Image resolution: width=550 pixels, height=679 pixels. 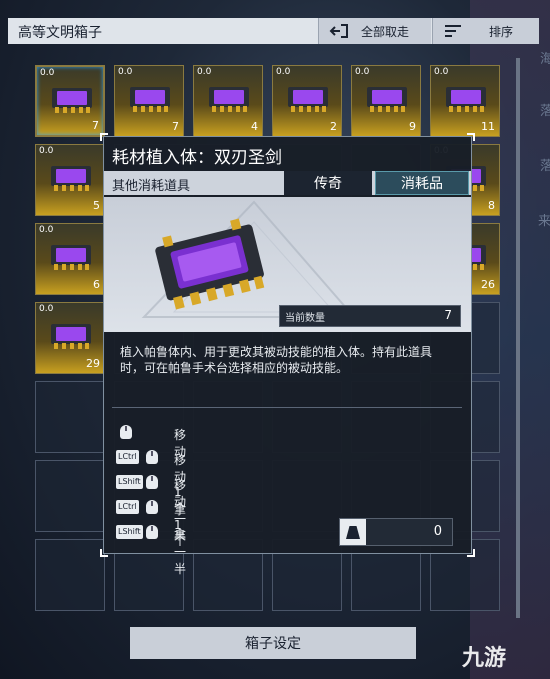 What do you see at coordinates (385, 31) in the screenshot?
I see `take-all-label: 全部取走` at bounding box center [385, 31].